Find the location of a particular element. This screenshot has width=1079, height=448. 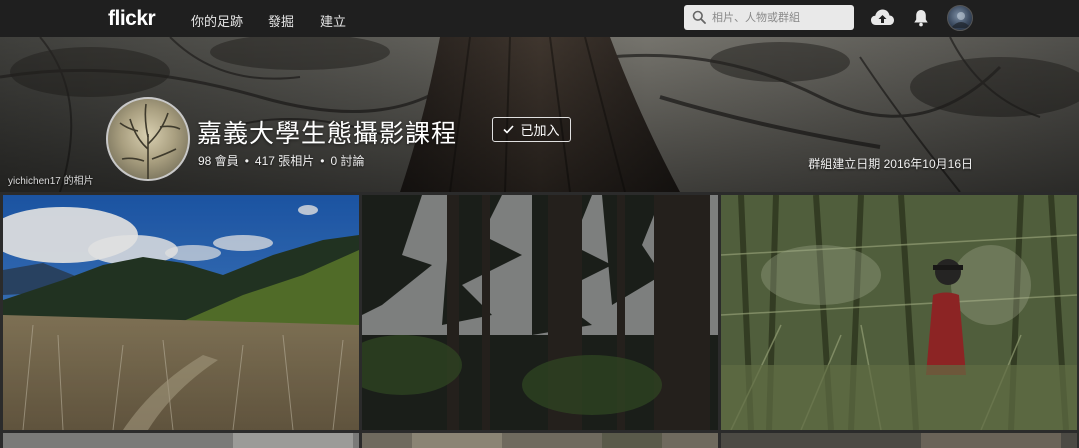

search-box is located at coordinates (769, 17).